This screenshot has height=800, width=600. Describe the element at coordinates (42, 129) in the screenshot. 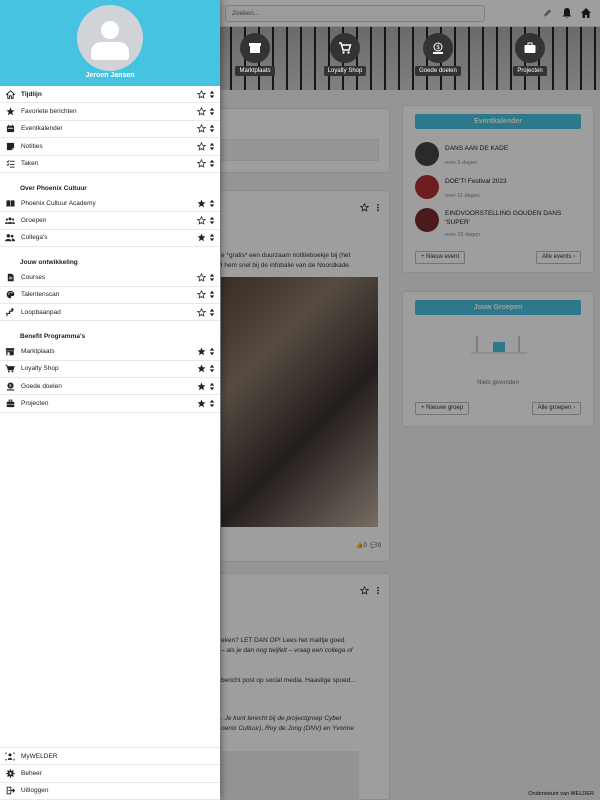

I see `menu-item-label: Eventkalender` at that location.